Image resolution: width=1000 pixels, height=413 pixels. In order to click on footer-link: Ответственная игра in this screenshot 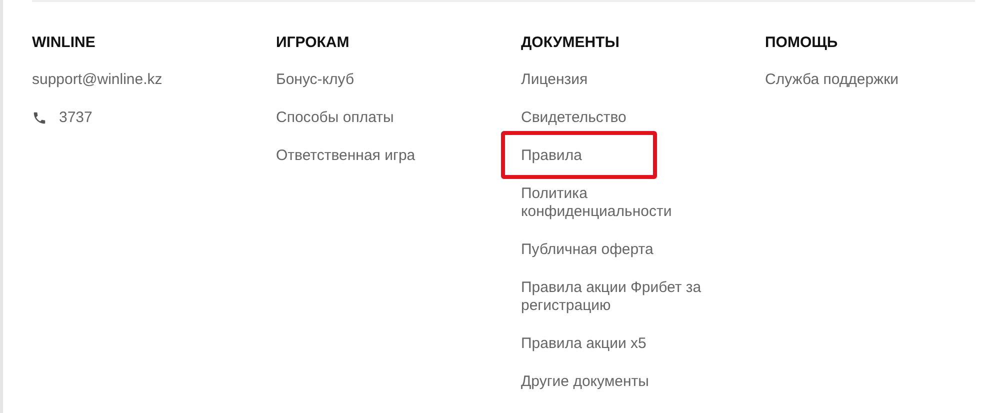, I will do `click(346, 156)`.